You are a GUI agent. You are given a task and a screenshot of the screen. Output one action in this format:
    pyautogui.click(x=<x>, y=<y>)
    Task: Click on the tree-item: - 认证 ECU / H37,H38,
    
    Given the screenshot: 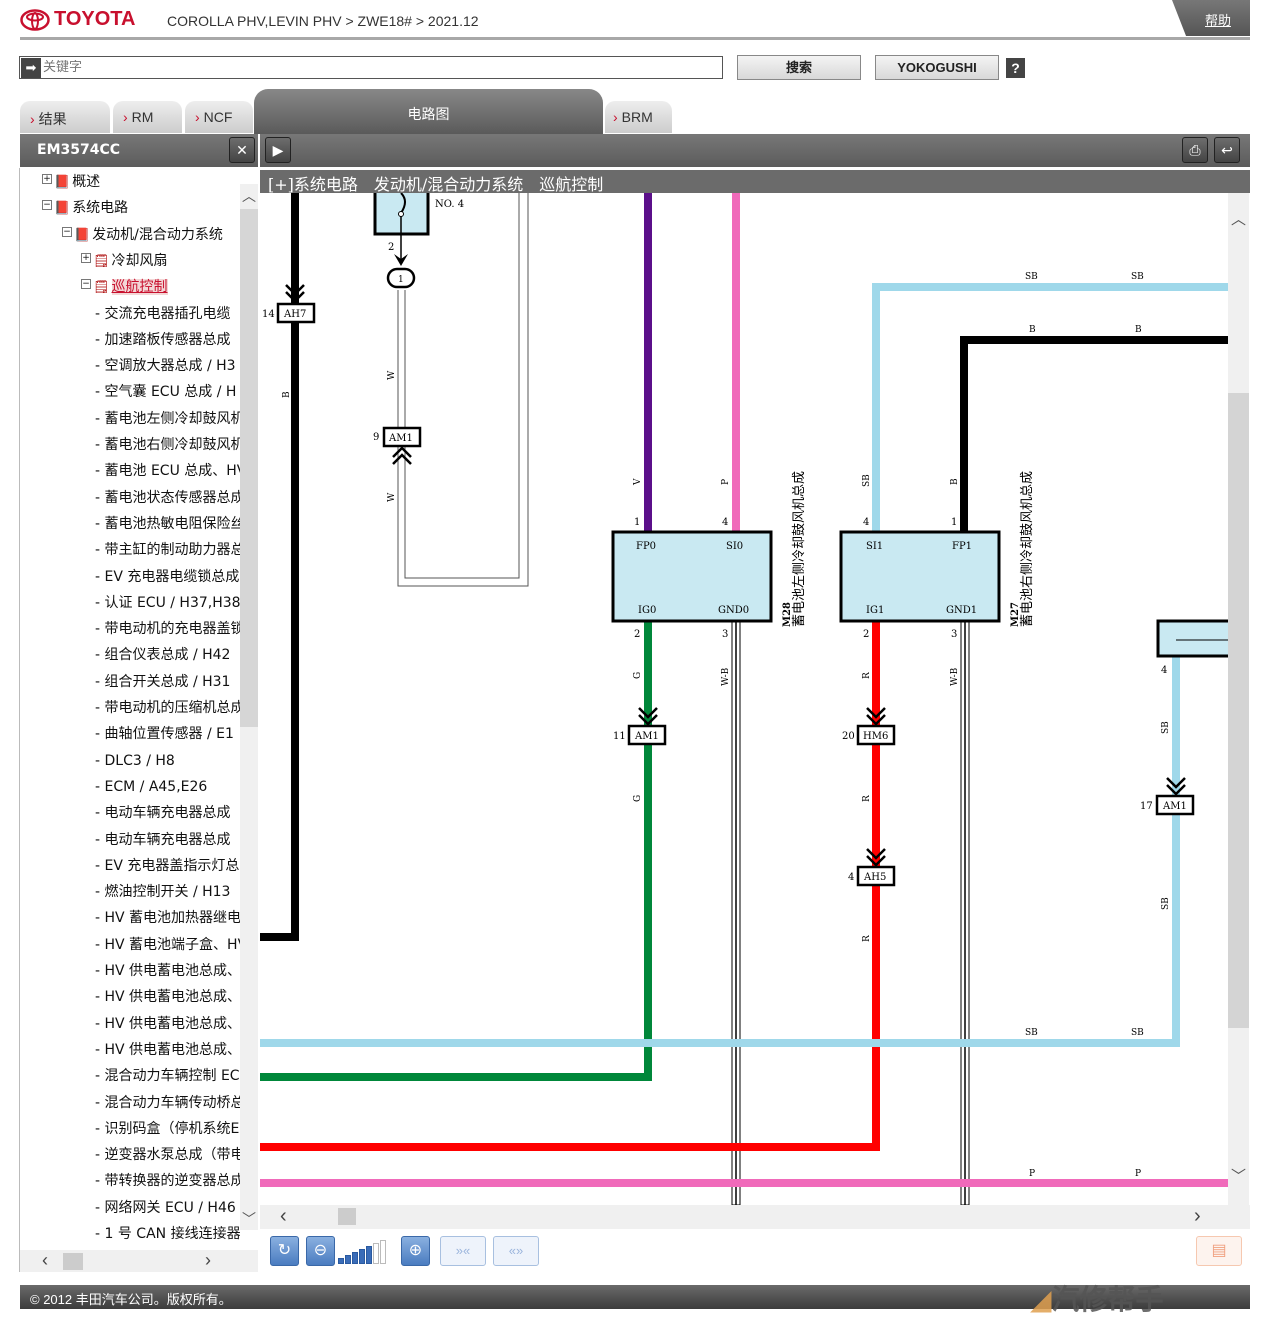 What is the action you would take?
    pyautogui.click(x=167, y=603)
    